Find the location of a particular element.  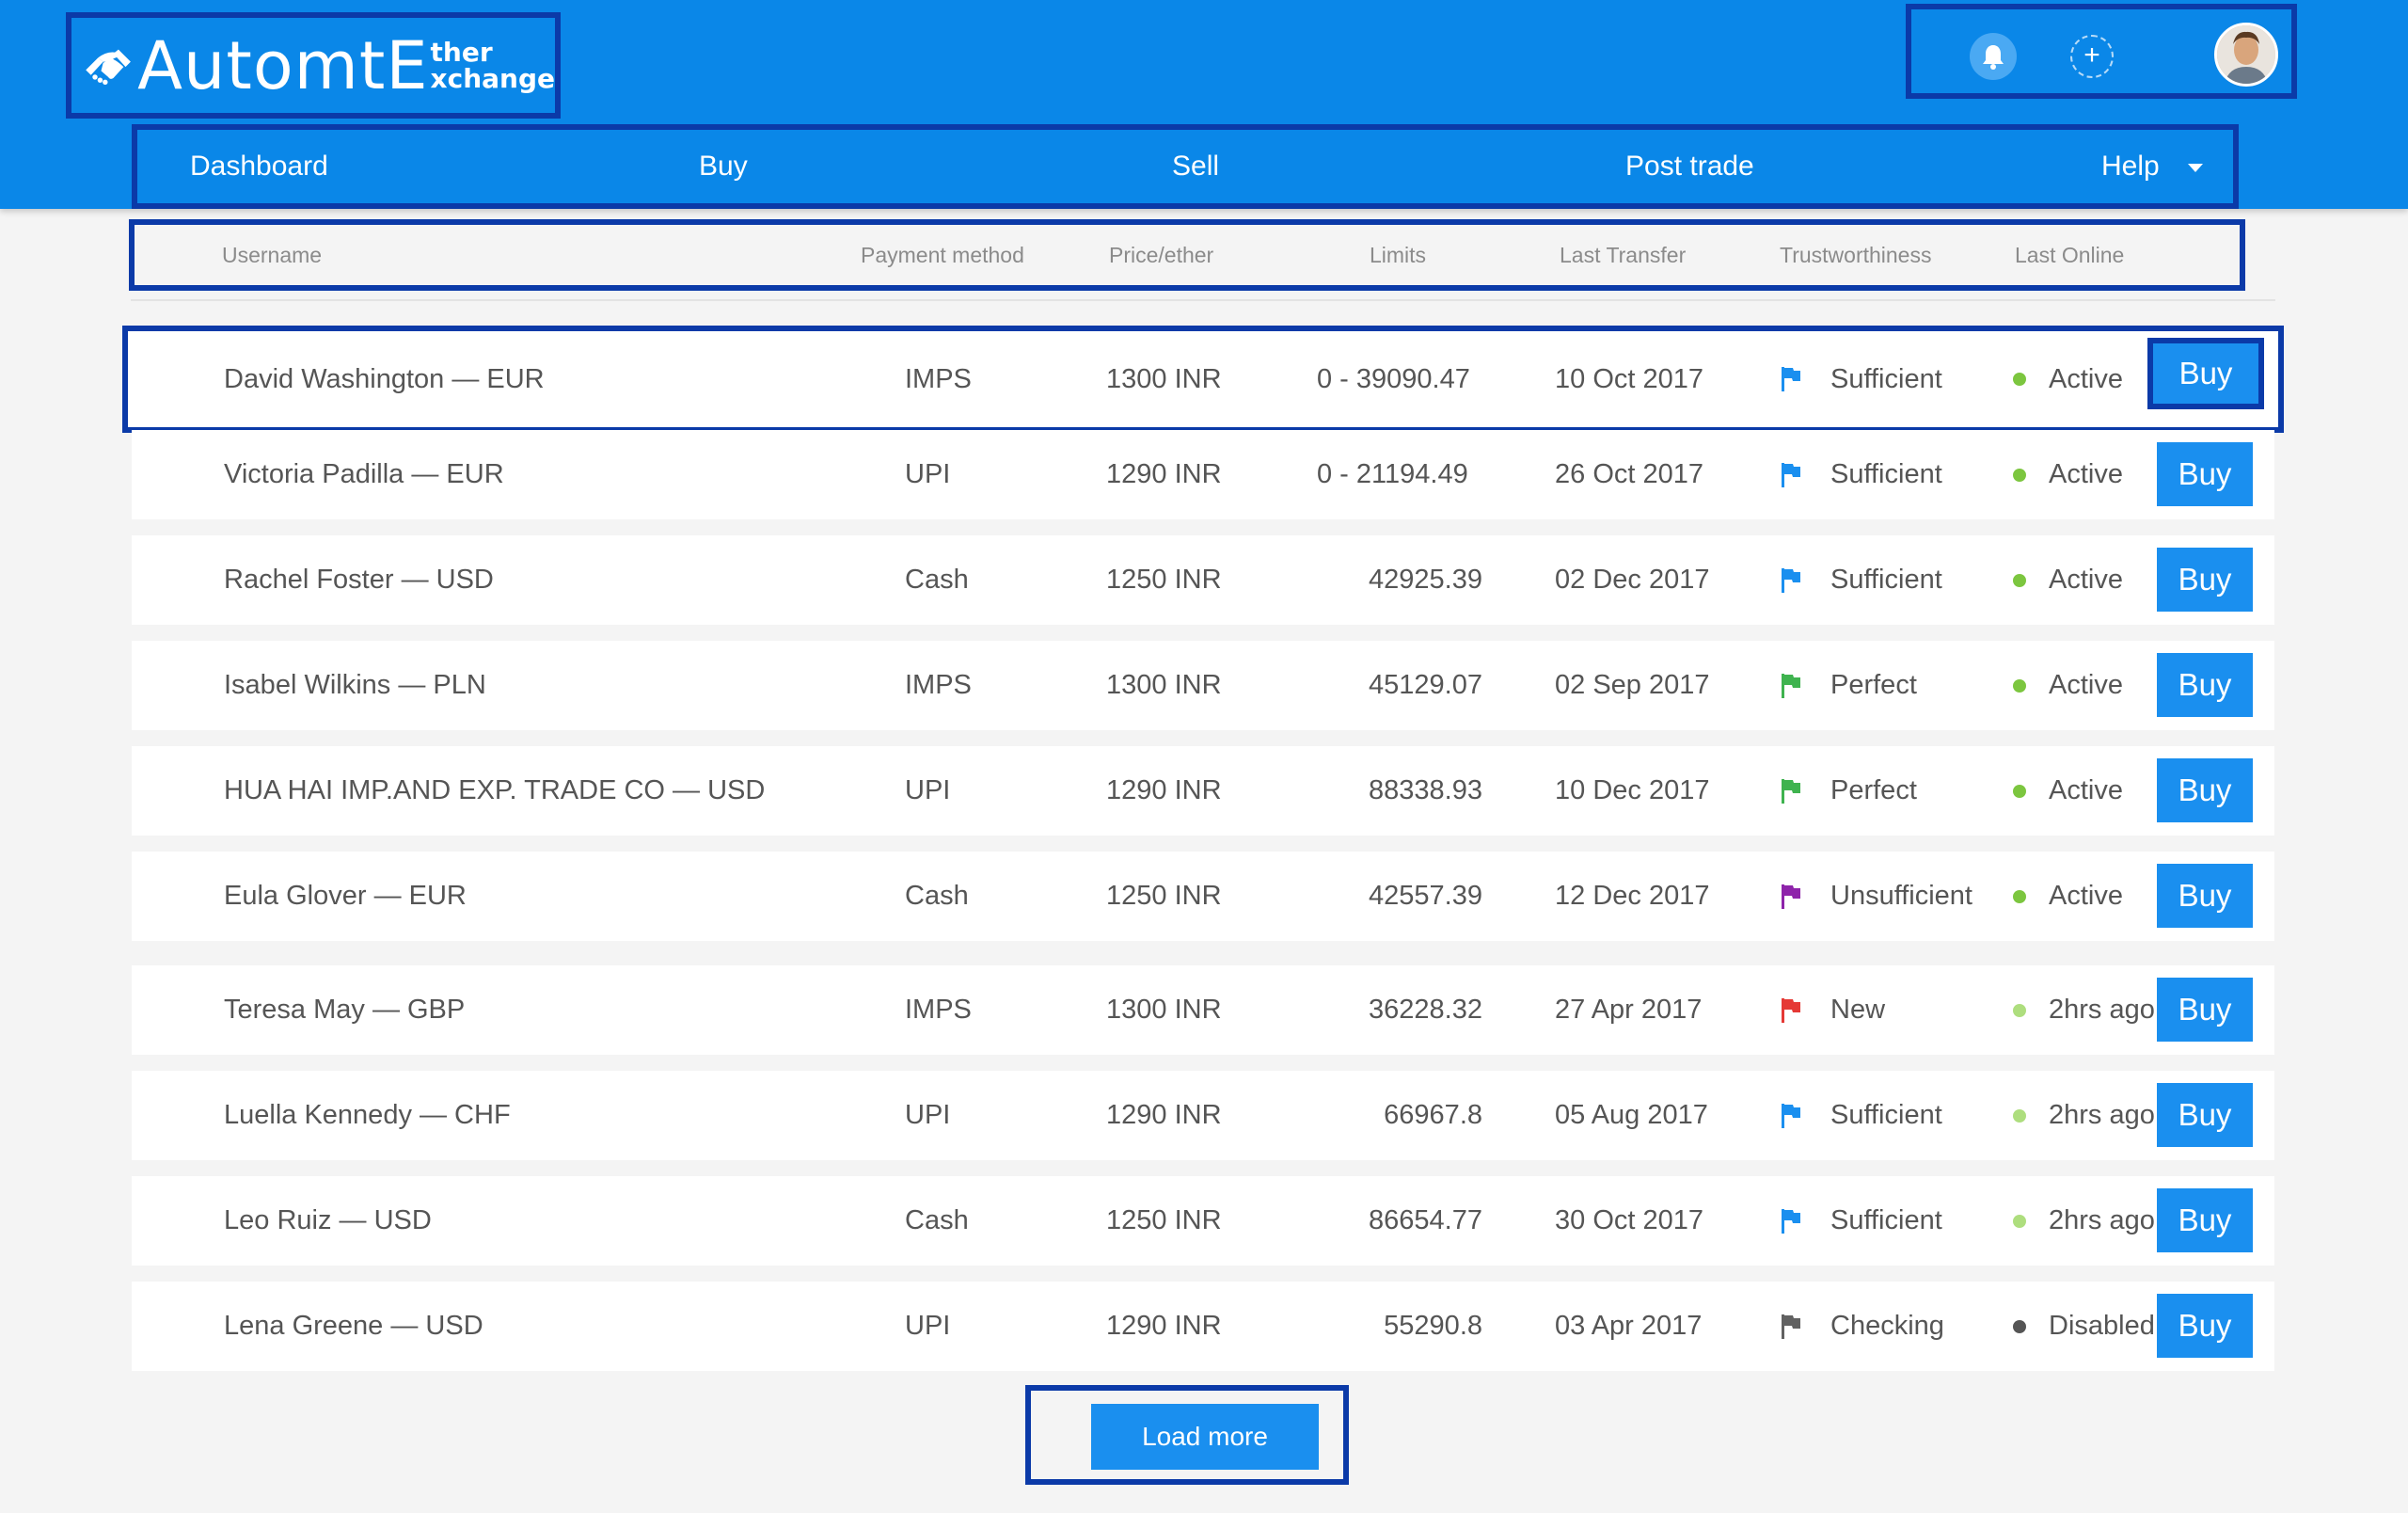

trust-label: Checking is located at coordinates (1887, 1326).